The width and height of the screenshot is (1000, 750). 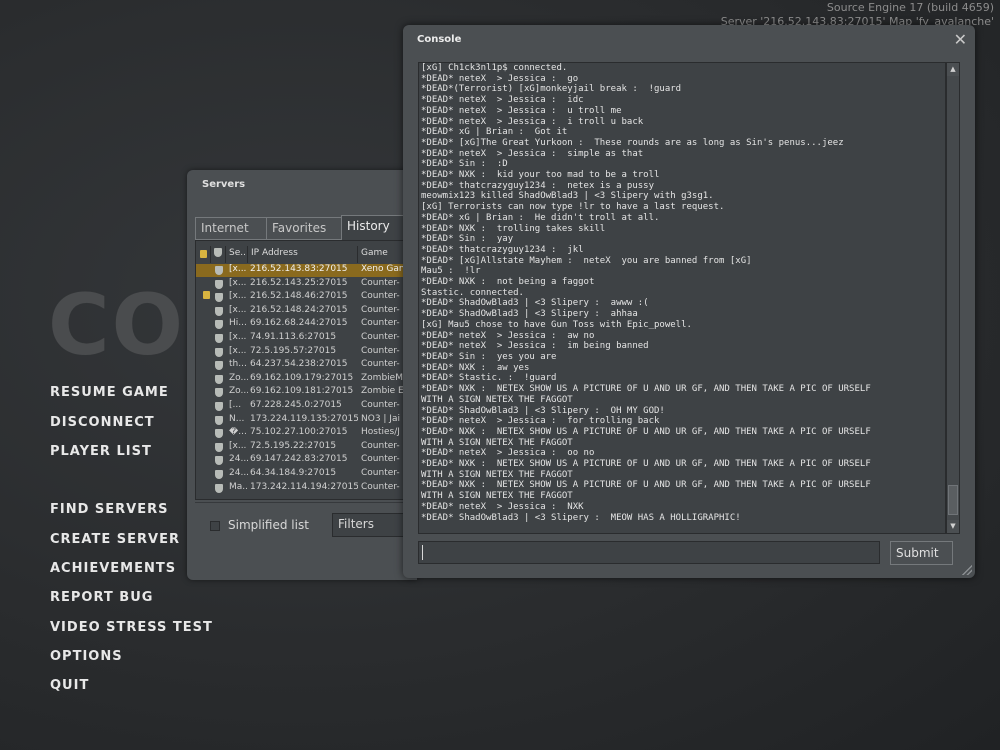 What do you see at coordinates (502, 100) in the screenshot?
I see `console-line: *DEAD* neteX > Jessica : idc` at bounding box center [502, 100].